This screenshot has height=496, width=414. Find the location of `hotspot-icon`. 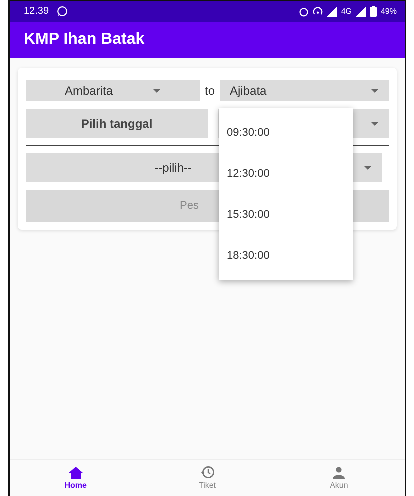

hotspot-icon is located at coordinates (318, 11).